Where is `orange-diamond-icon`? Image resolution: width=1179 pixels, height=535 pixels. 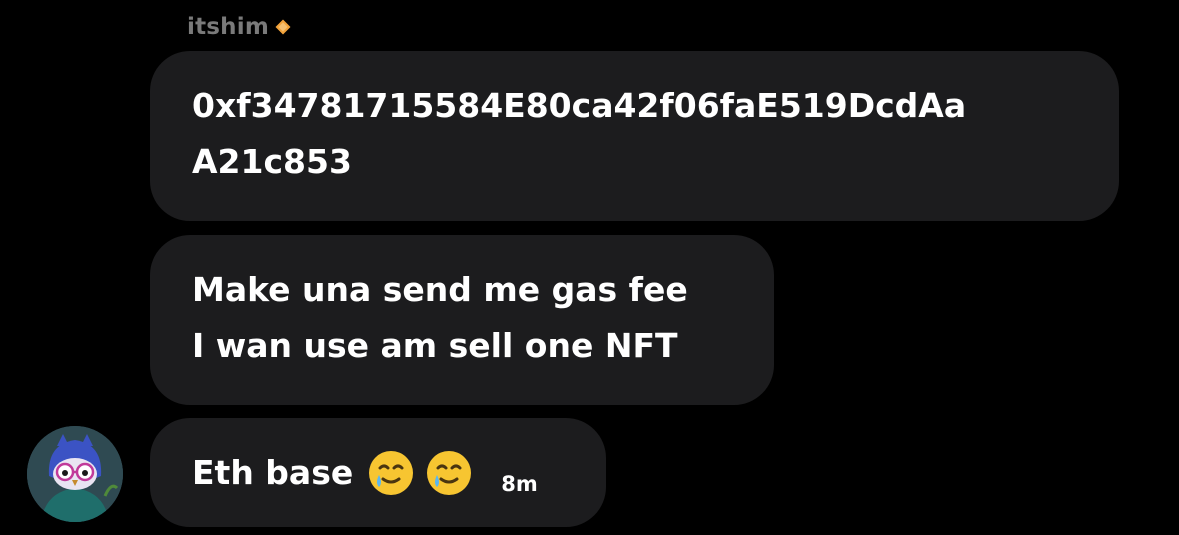 orange-diamond-icon is located at coordinates (283, 27).